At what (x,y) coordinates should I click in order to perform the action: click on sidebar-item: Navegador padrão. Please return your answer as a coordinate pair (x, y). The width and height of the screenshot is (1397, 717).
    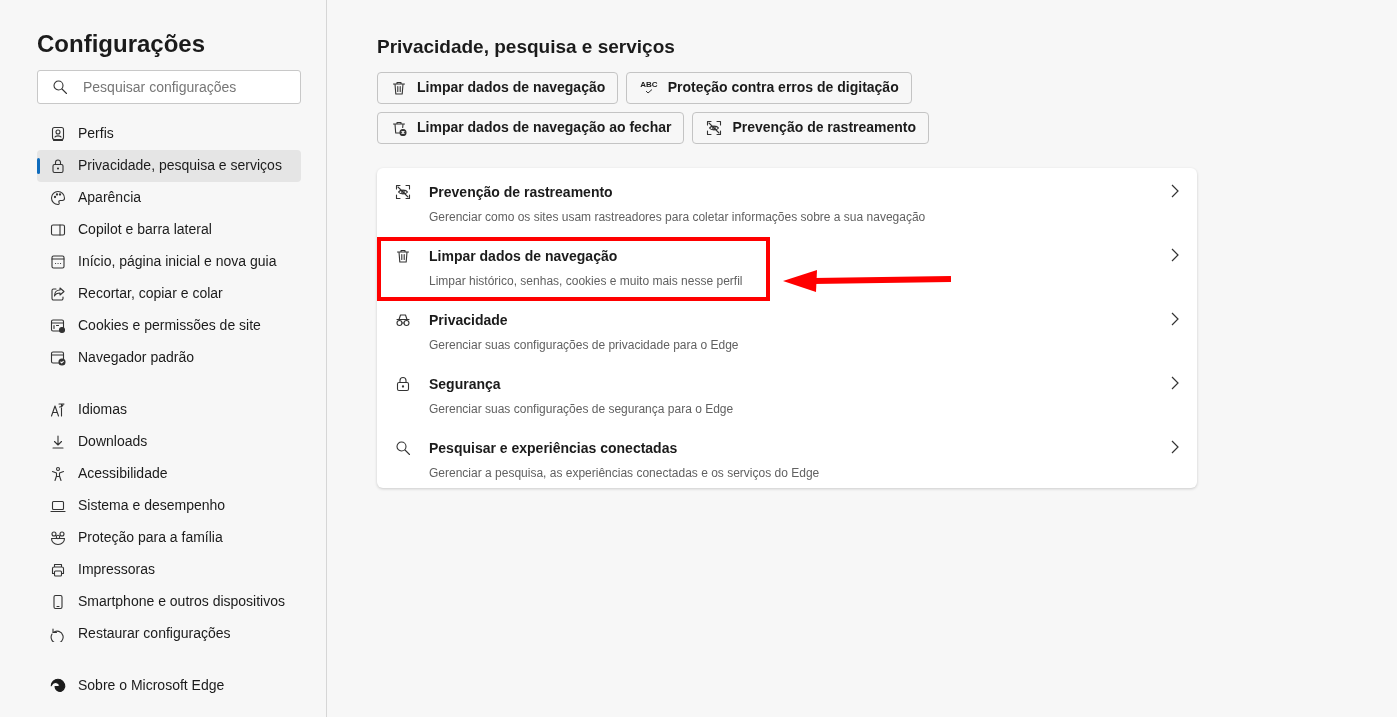
    Looking at the image, I should click on (169, 357).